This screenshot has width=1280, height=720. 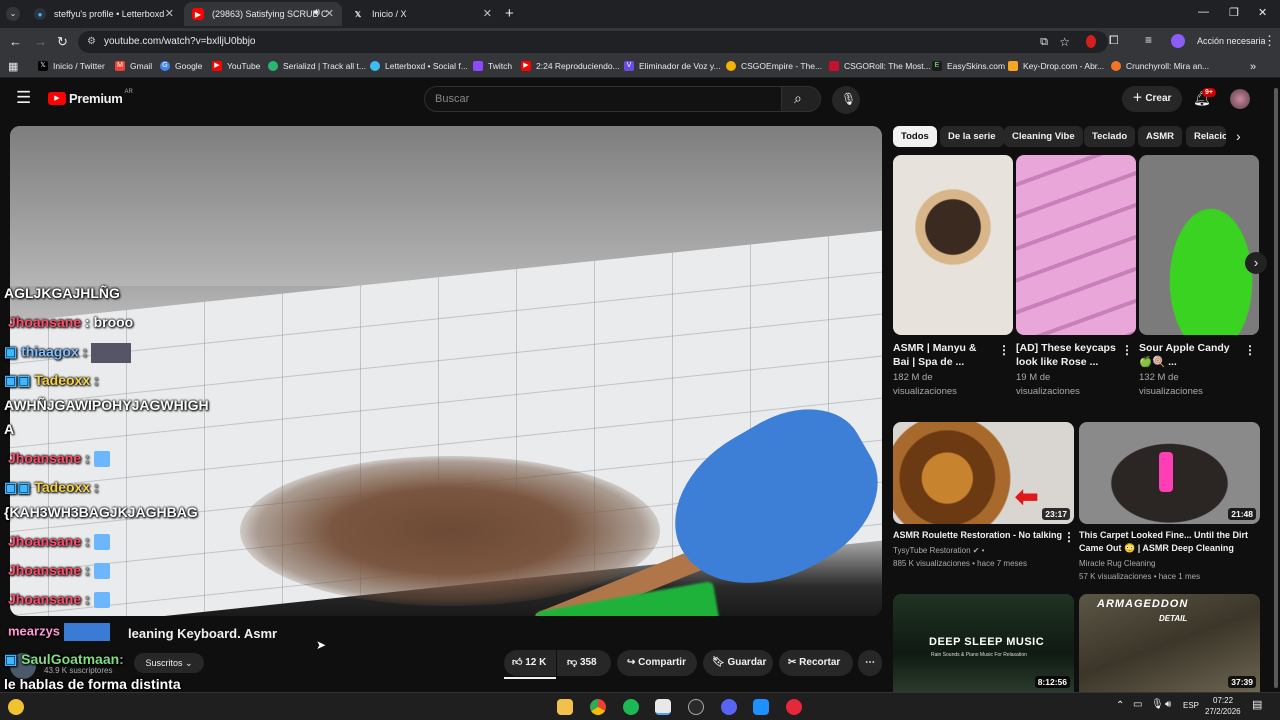 What do you see at coordinates (13, 66) in the screenshot?
I see `apps-grid-icon: ▦` at bounding box center [13, 66].